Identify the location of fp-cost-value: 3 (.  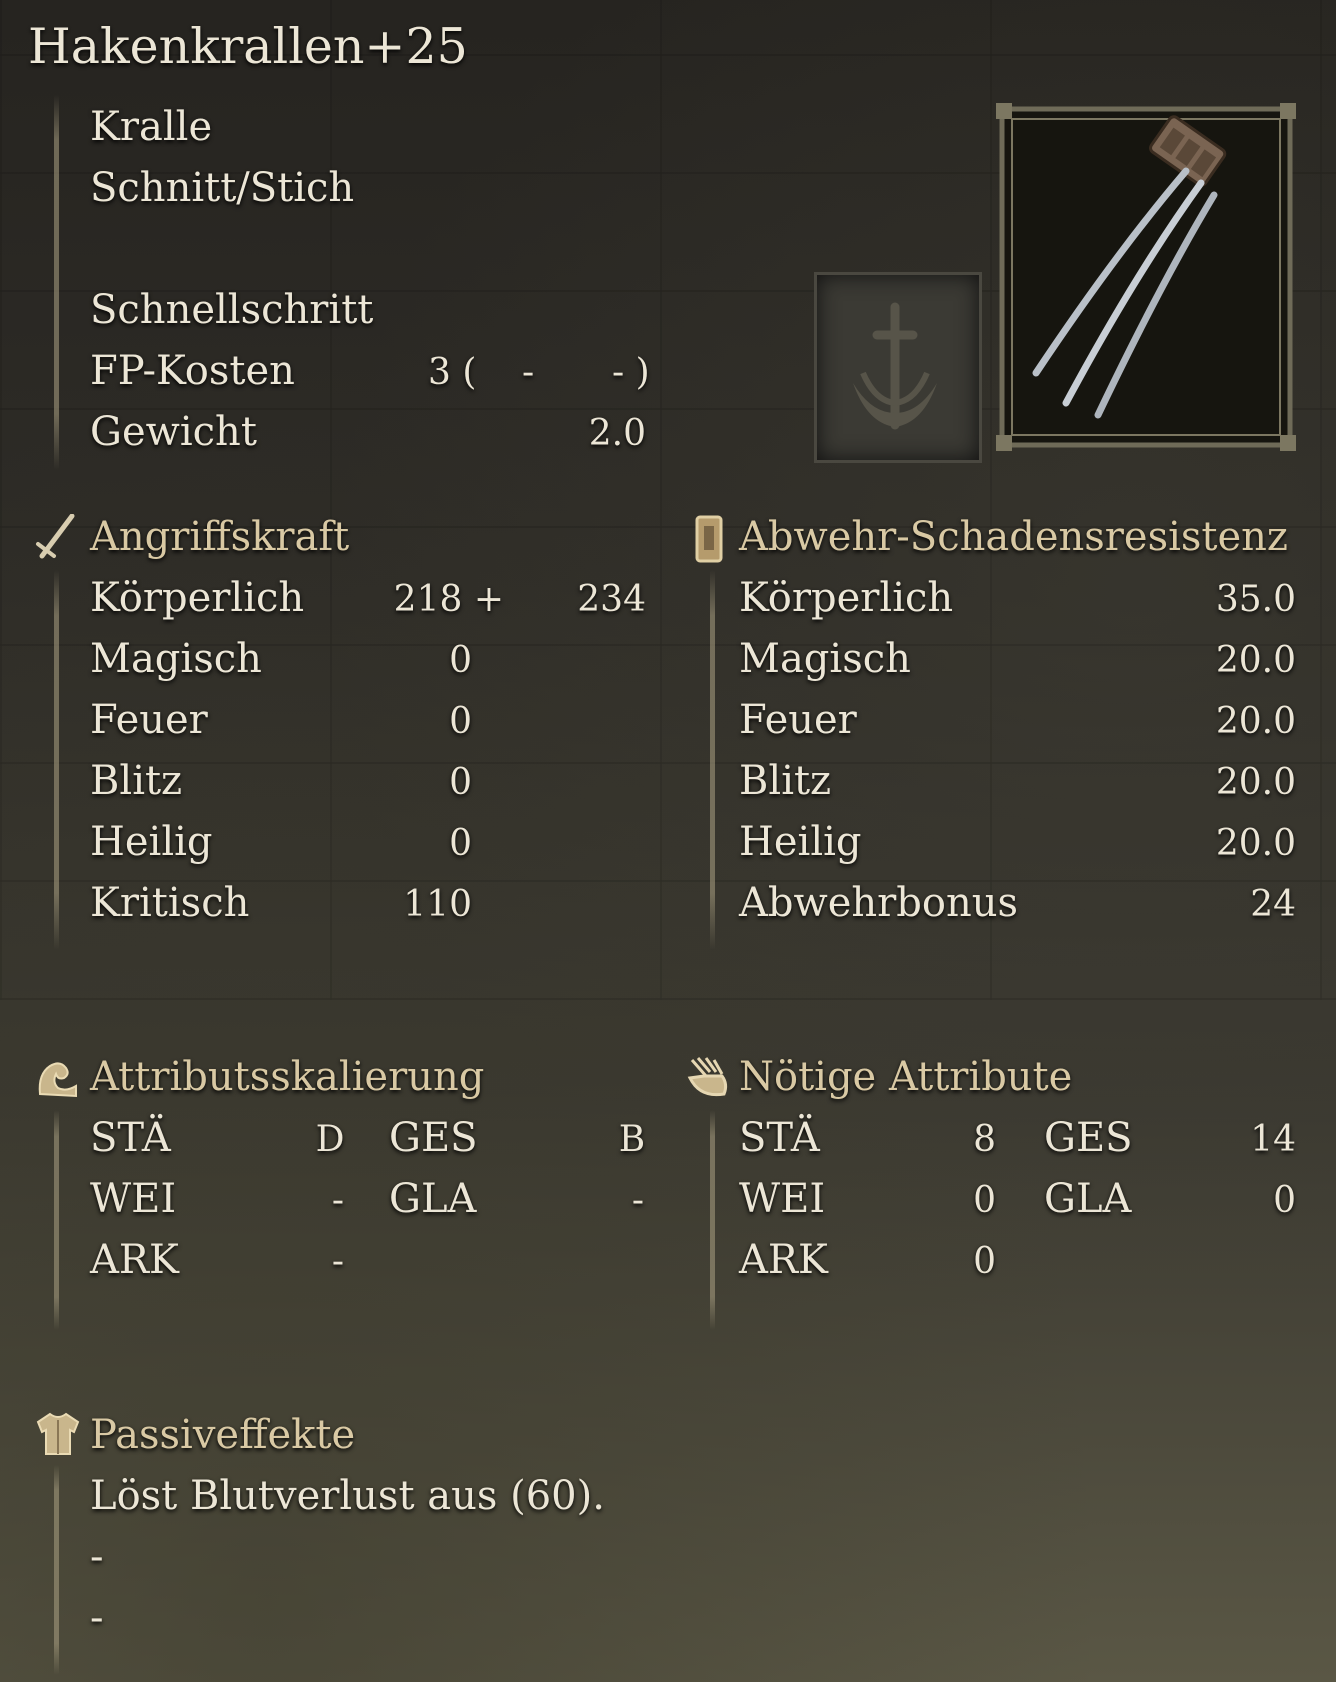
(452, 372).